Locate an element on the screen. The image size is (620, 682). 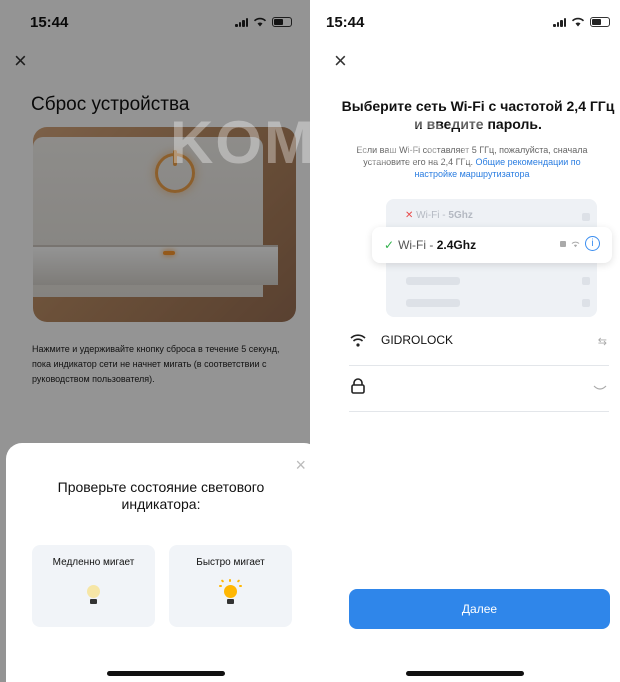
band-5ghz-row: ✕ Wi-Fi - 5Ghz is located at coordinates (439, 215).